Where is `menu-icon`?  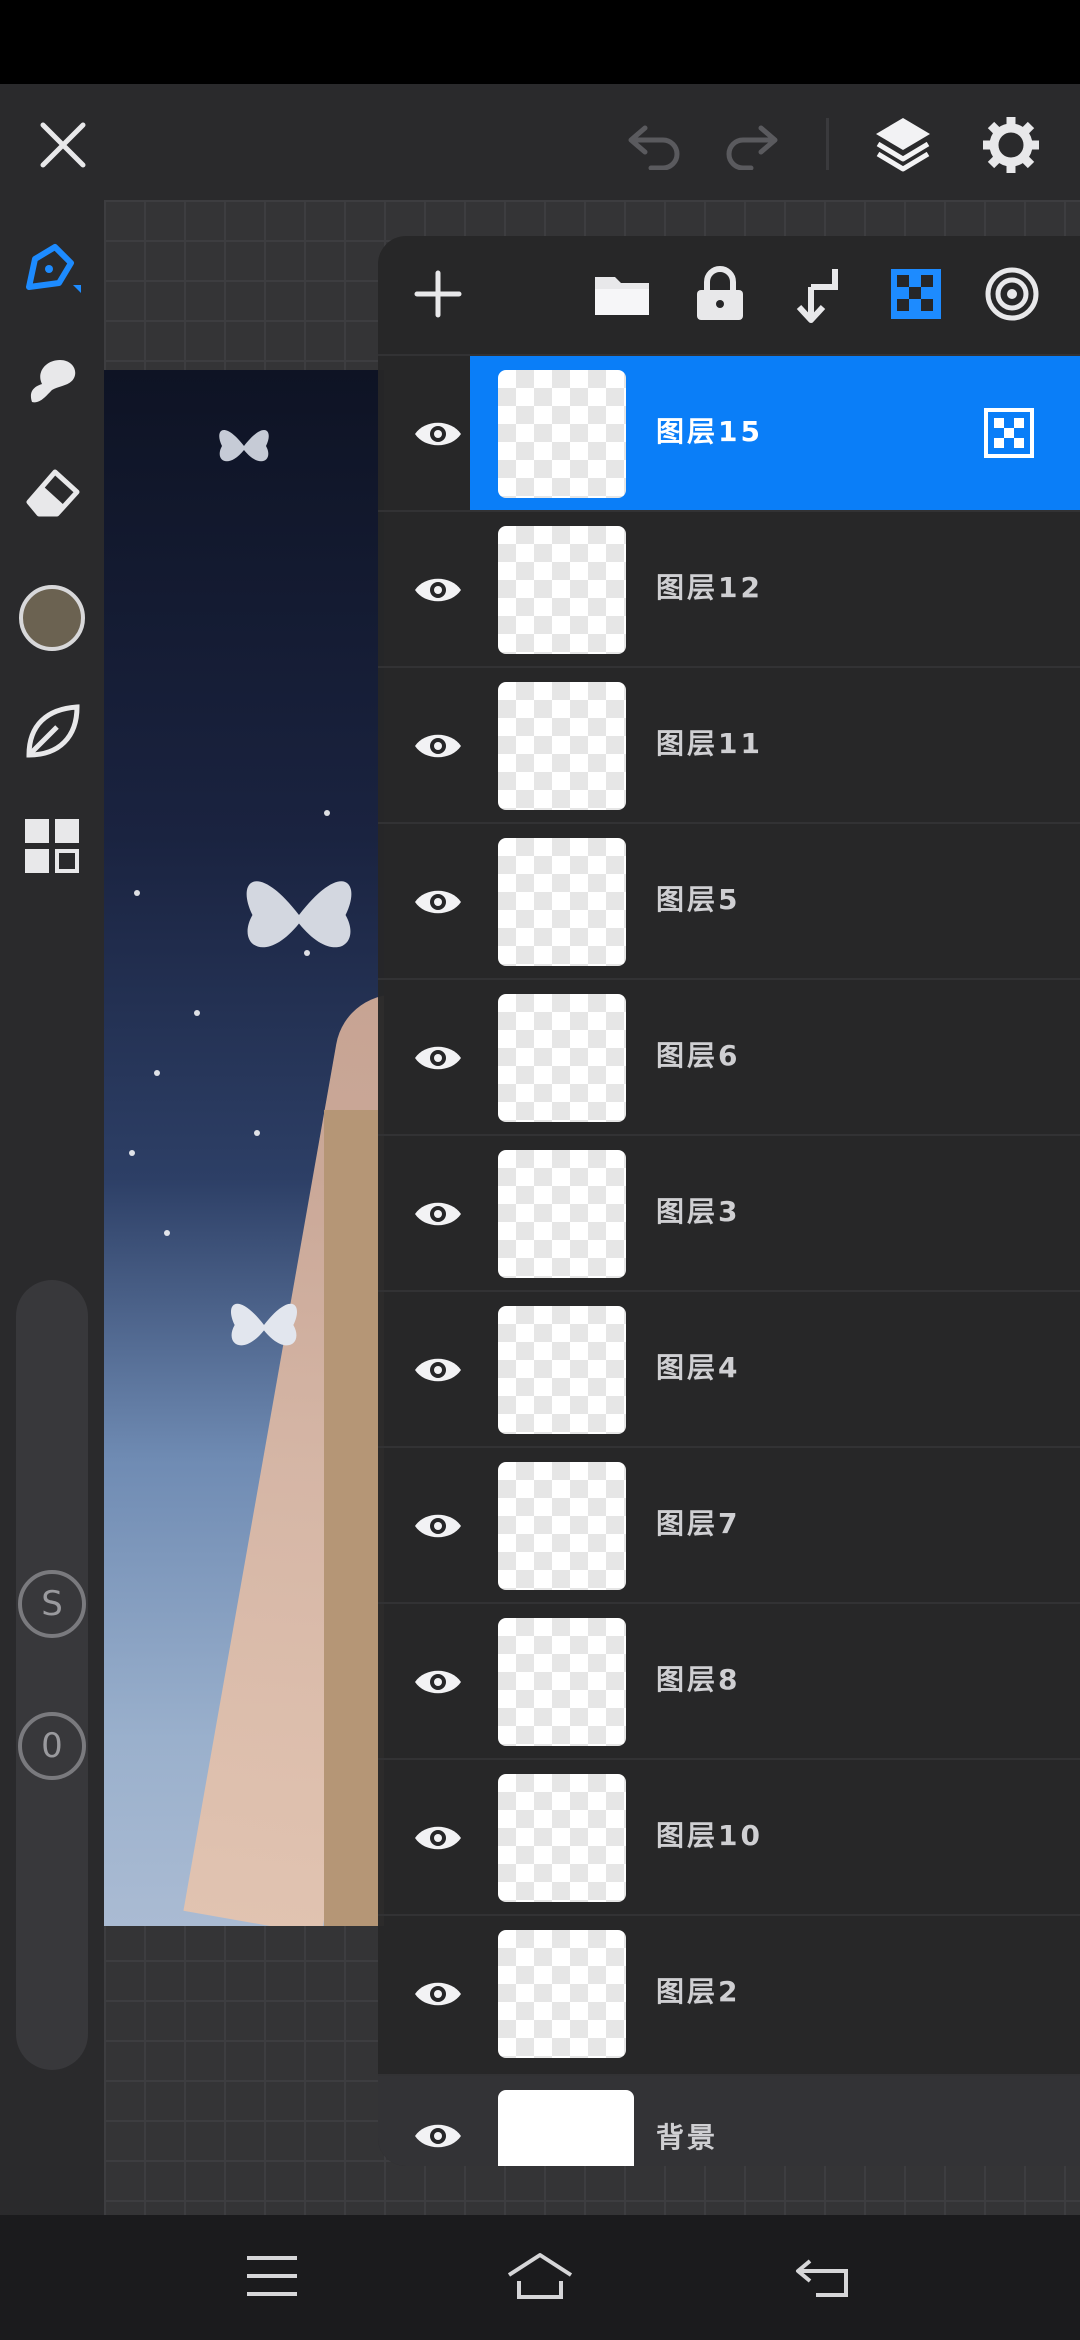
menu-icon is located at coordinates (272, 2276).